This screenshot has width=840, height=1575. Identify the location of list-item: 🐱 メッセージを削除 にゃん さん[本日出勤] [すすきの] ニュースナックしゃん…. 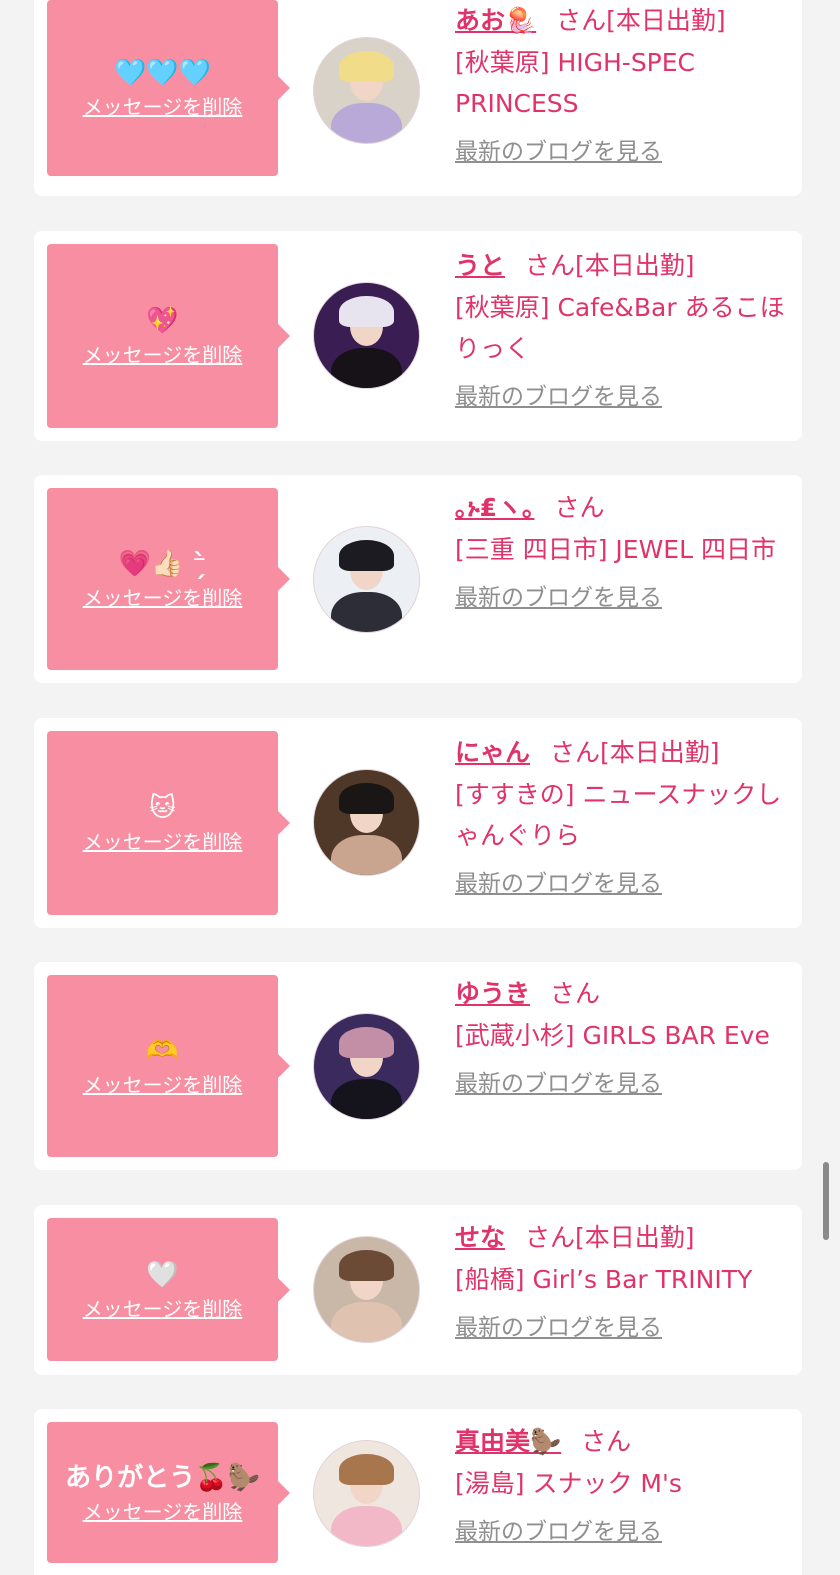
(418, 823).